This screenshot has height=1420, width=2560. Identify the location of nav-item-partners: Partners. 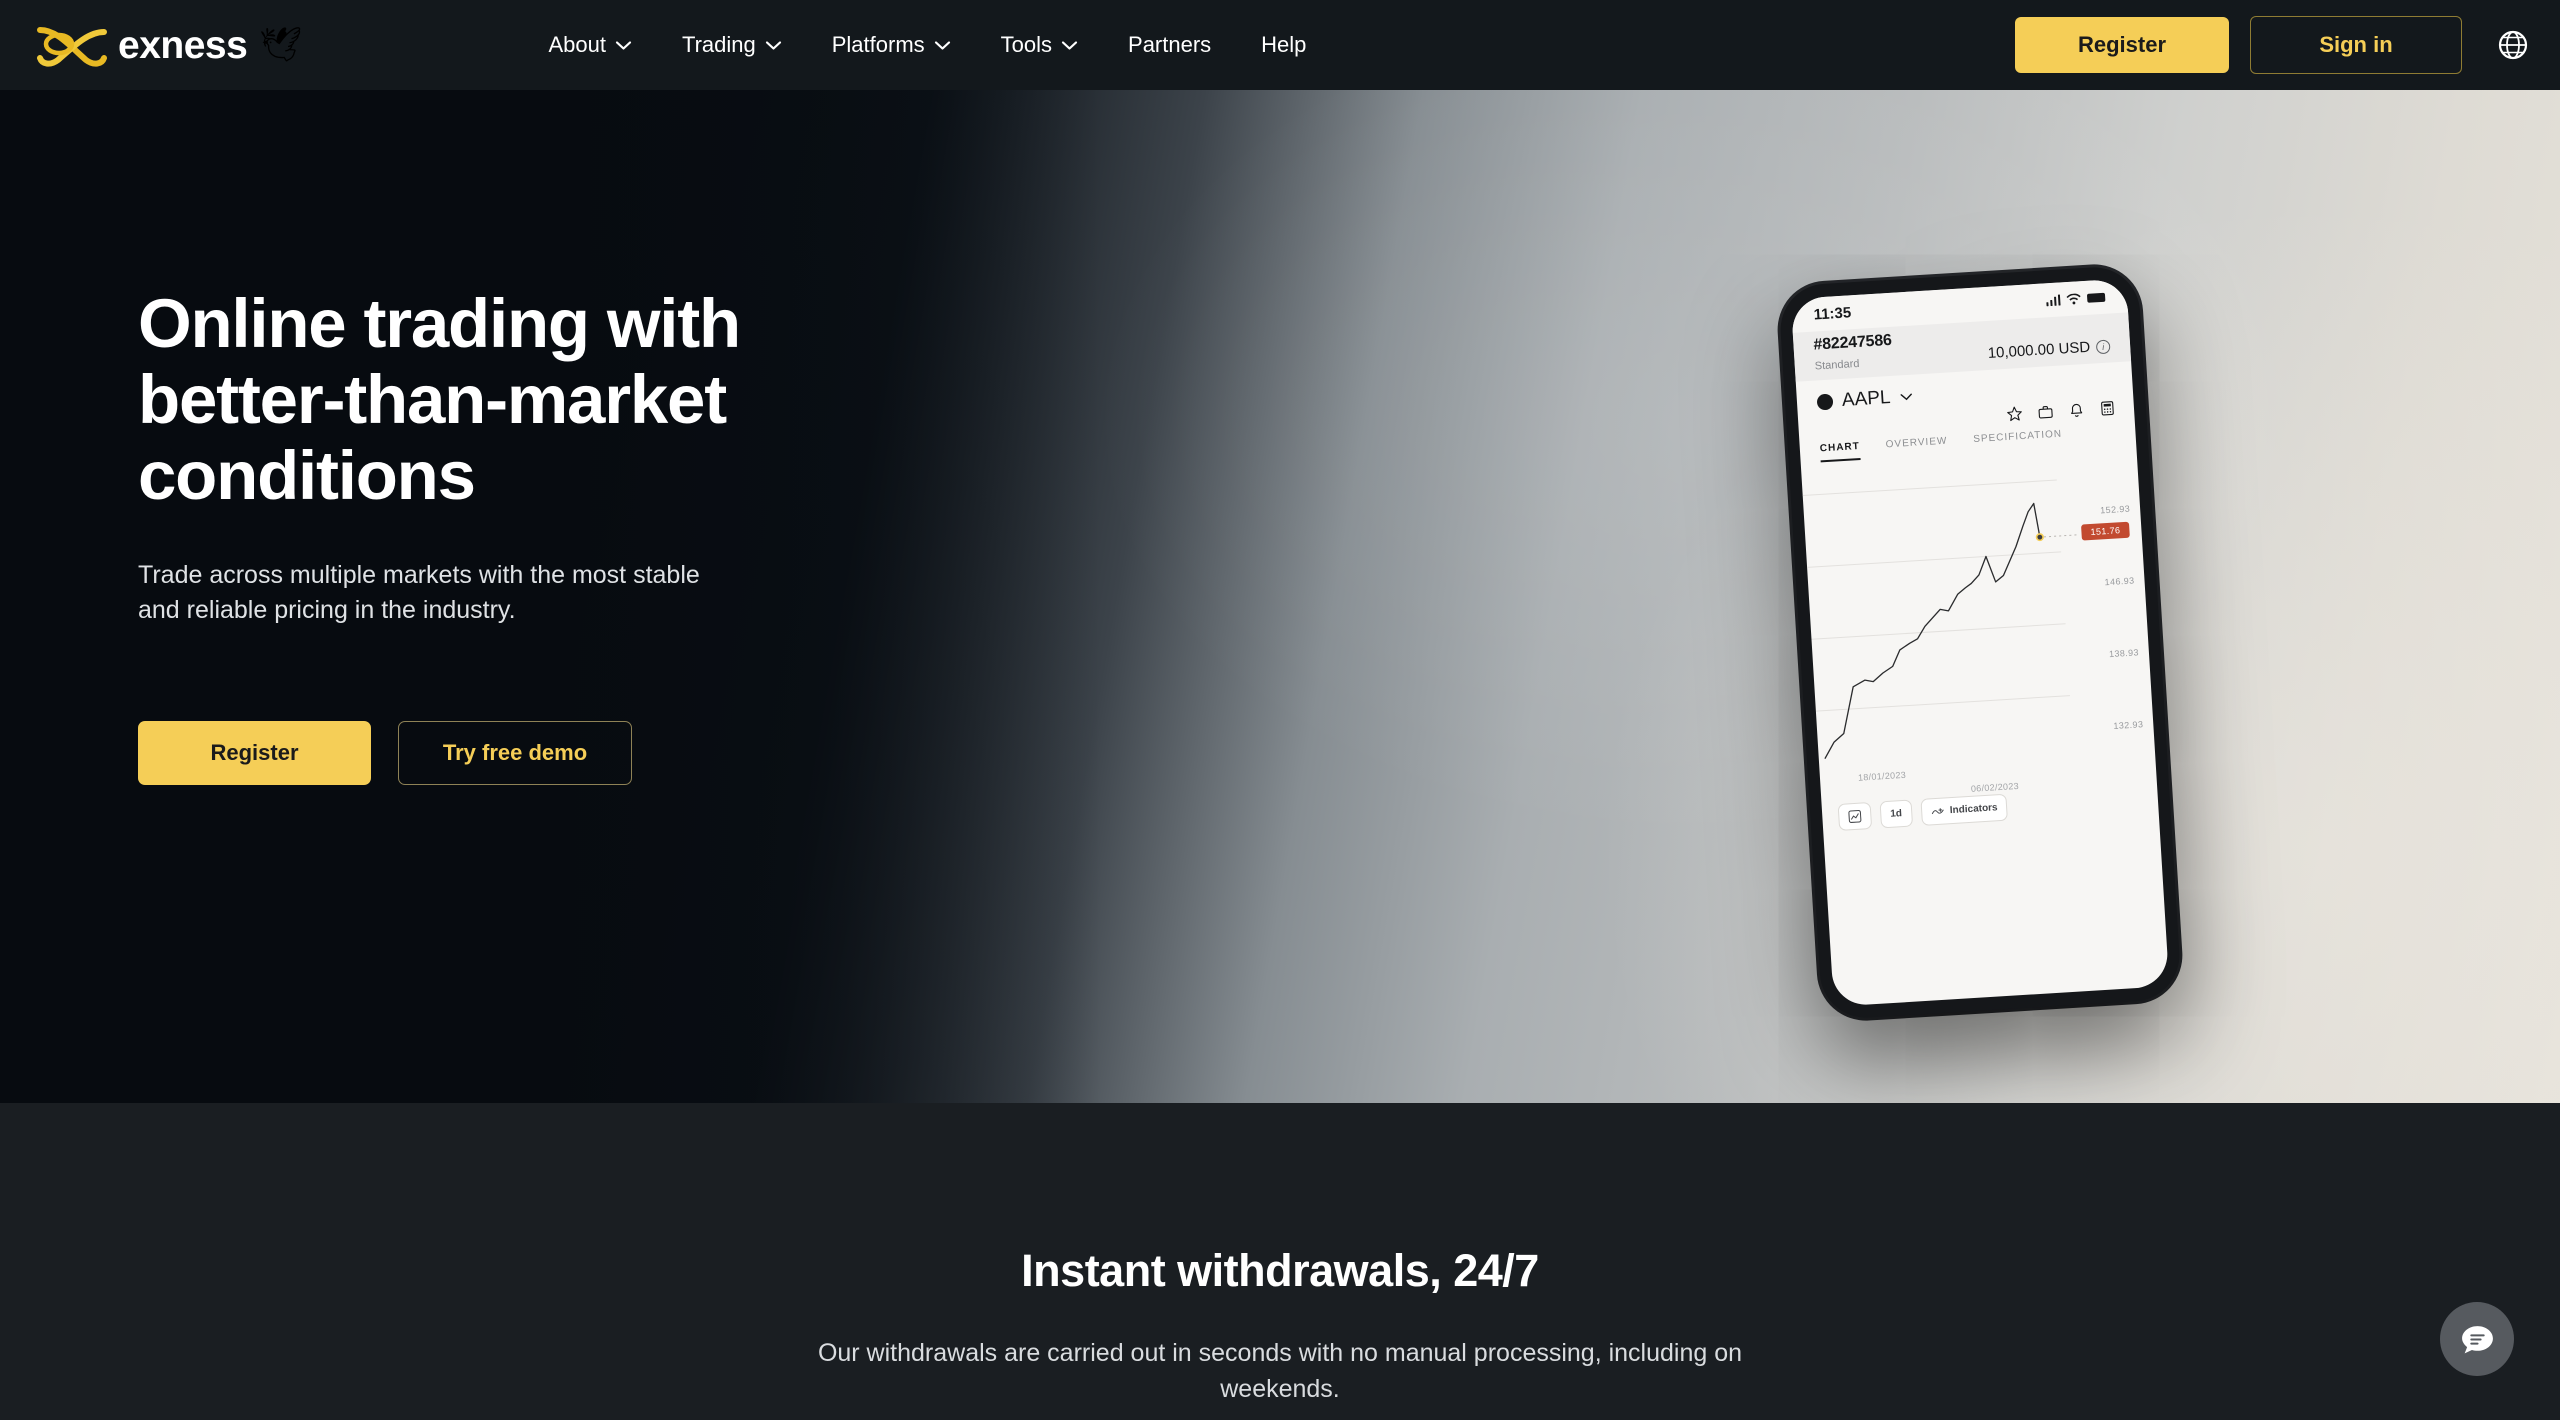
(1169, 45).